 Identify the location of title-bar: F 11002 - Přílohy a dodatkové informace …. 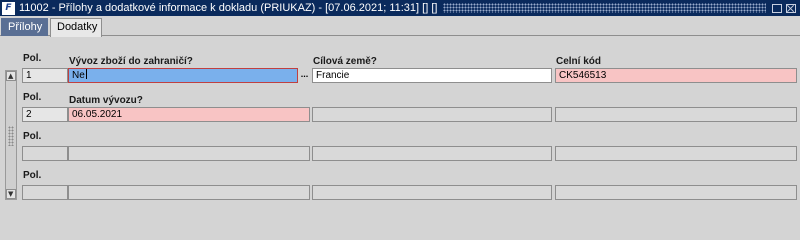
(400, 8).